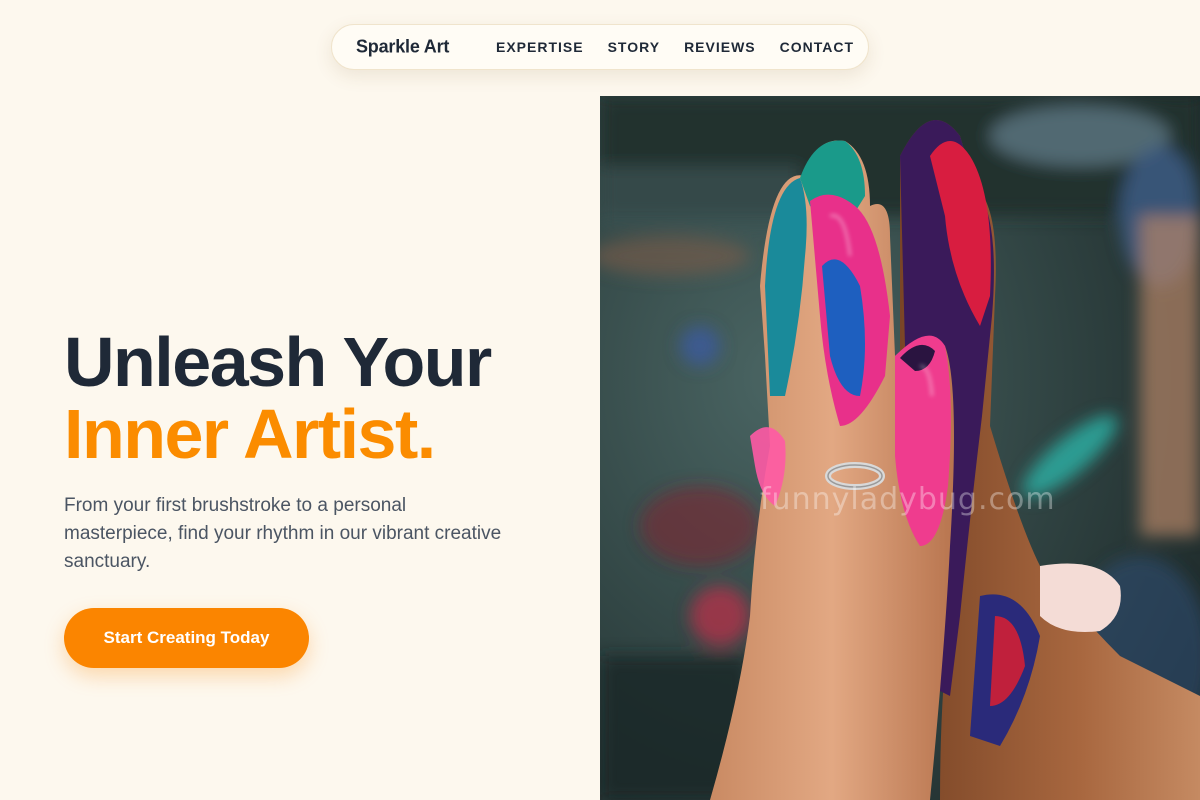 The image size is (1200, 800). I want to click on start-creating-button: Start Creating Today, so click(186, 638).